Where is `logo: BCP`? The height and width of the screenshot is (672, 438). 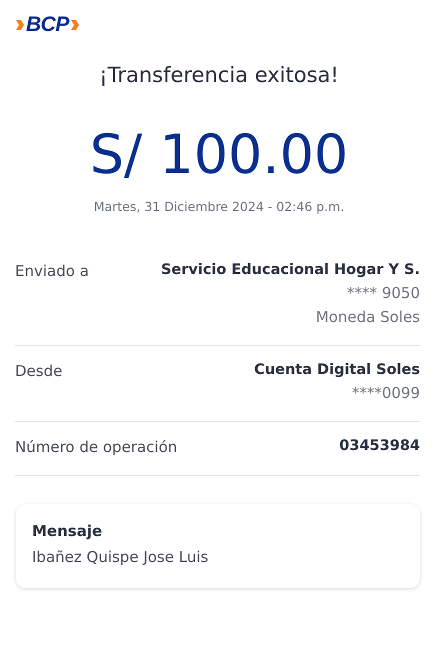
logo: BCP is located at coordinates (47, 25).